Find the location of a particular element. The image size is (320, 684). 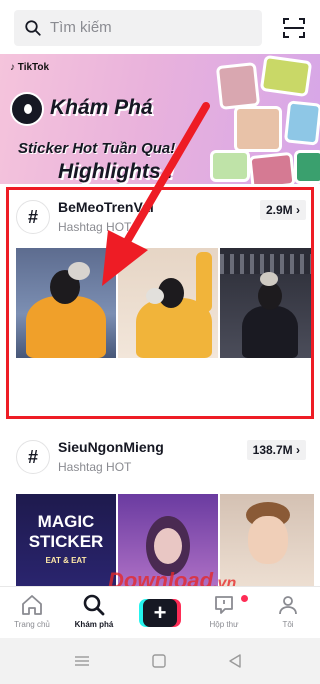

magic-sticker-subtitle: EAT & EAT is located at coordinates (66, 560).